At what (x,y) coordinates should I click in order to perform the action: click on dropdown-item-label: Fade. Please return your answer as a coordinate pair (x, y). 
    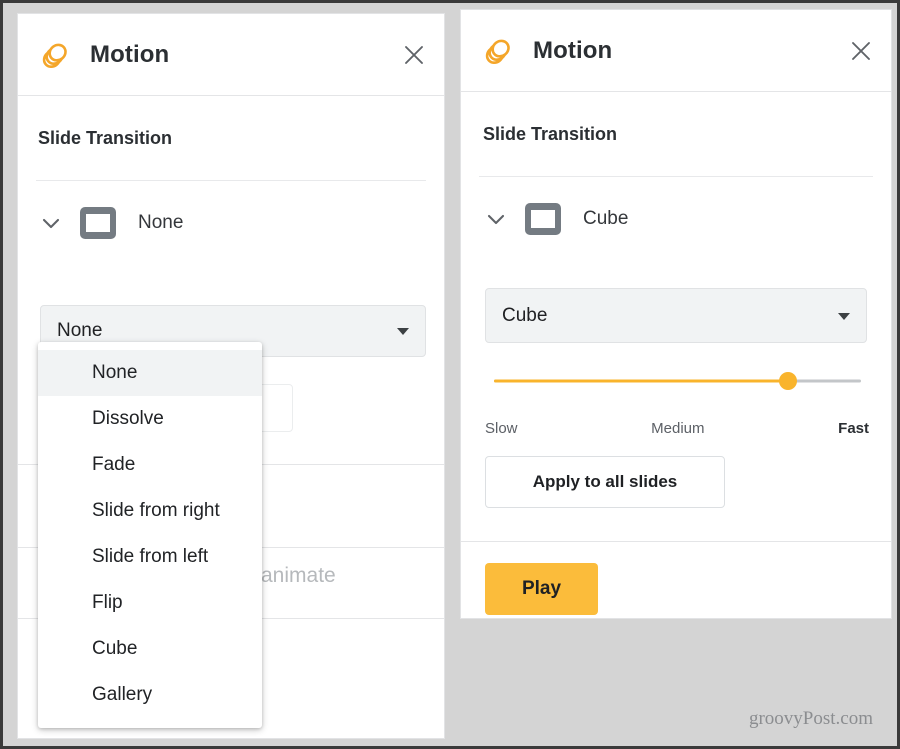
    Looking at the image, I should click on (114, 464).